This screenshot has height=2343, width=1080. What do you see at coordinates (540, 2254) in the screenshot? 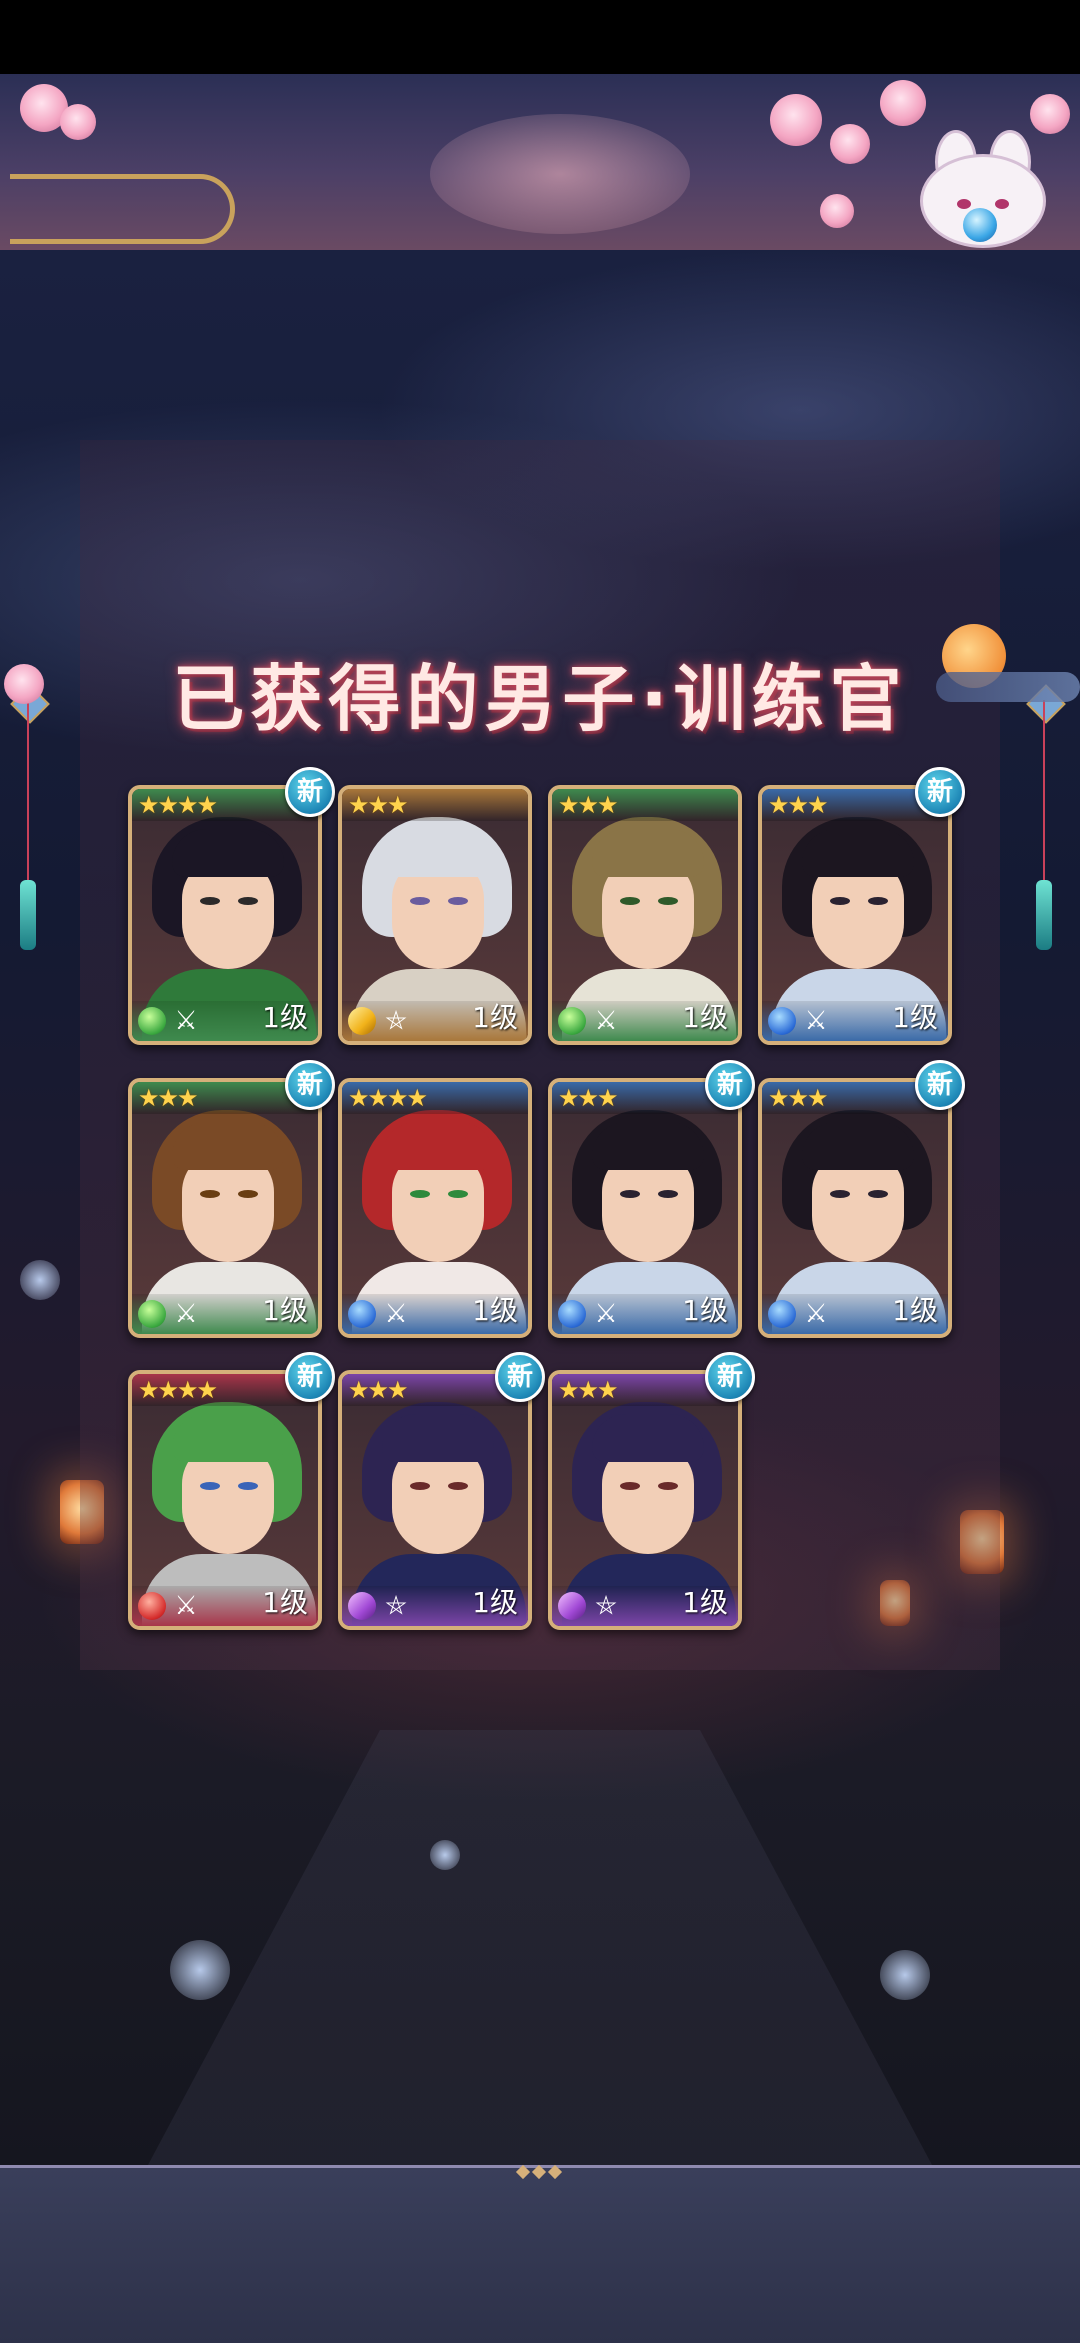
I see `bottom-panel` at bounding box center [540, 2254].